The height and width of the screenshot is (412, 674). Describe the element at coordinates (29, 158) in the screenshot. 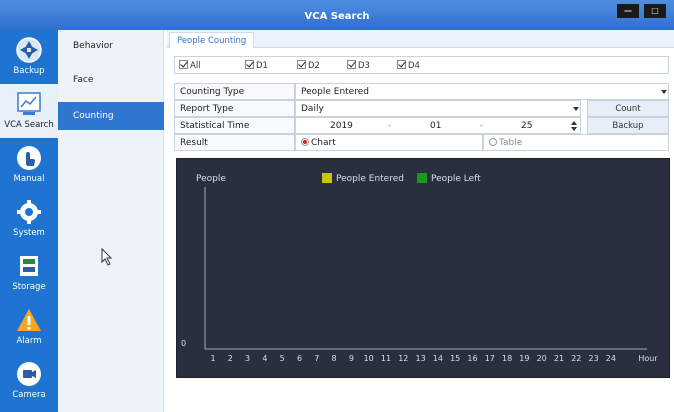

I see `manual-icon` at that location.